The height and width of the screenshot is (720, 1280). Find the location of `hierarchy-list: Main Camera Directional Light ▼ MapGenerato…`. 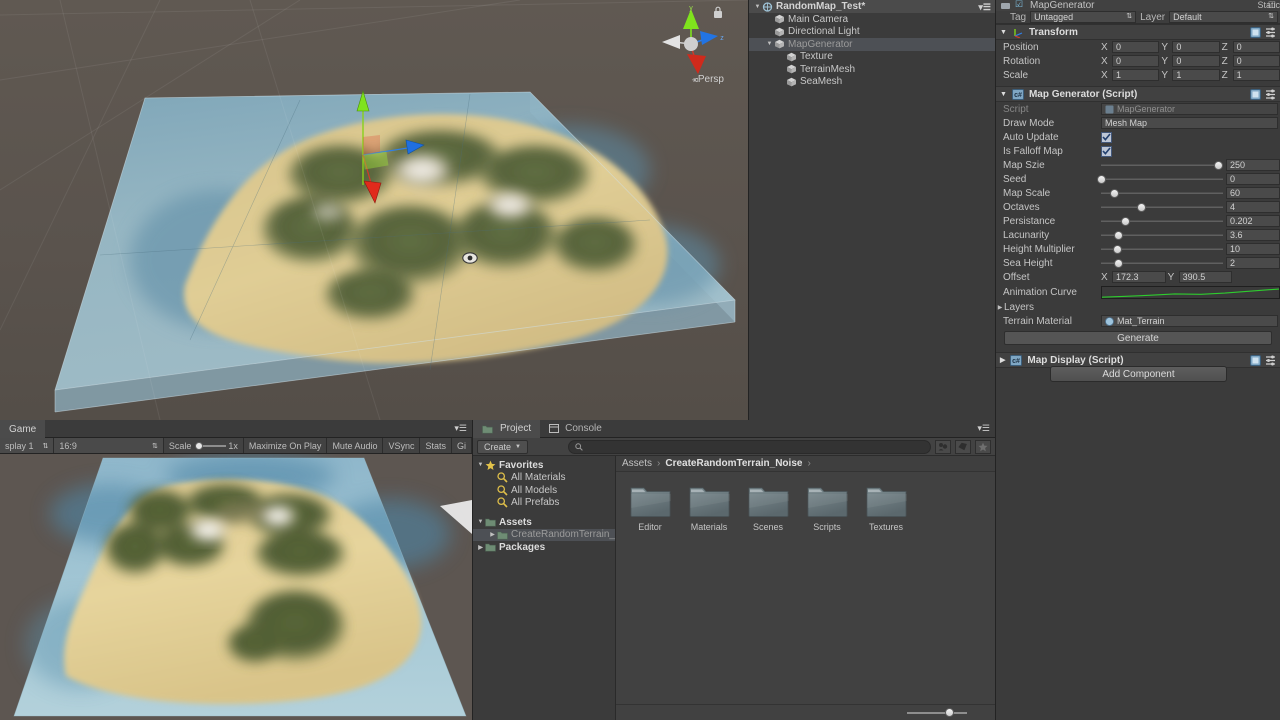

hierarchy-list: Main Camera Directional Light ▼ MapGenerato… is located at coordinates (872, 216).